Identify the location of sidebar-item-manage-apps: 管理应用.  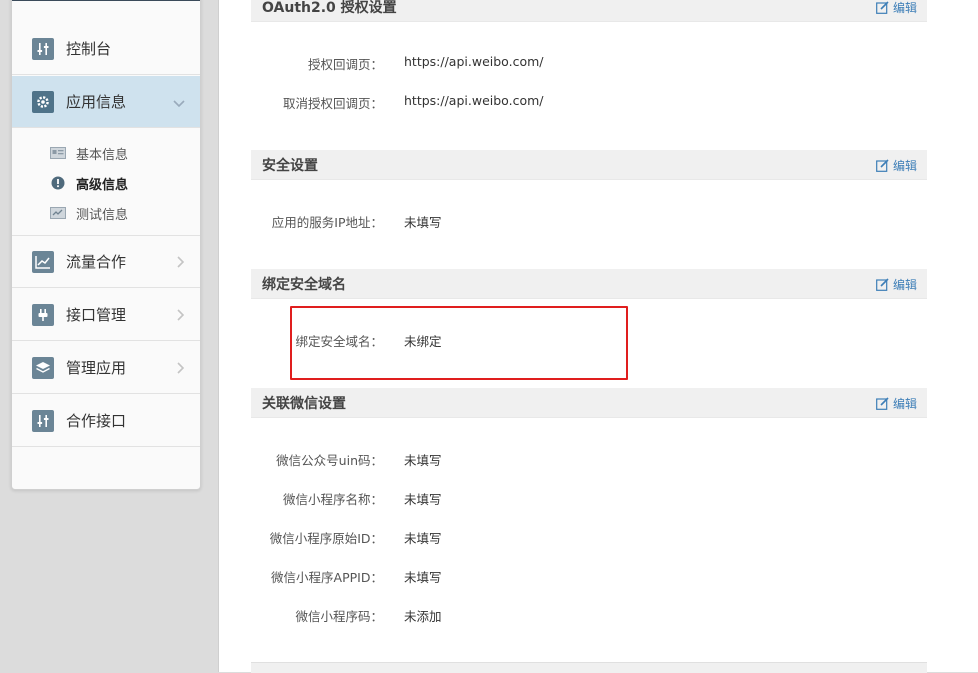
(106, 368).